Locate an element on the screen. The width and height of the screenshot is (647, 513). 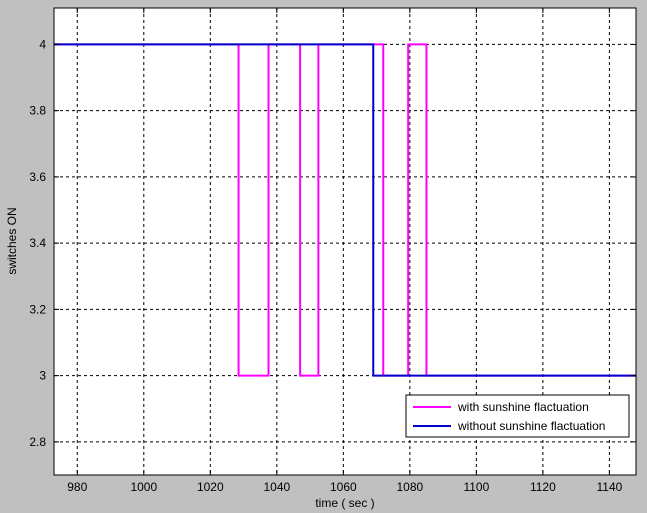
x-tick-label: 1080 is located at coordinates (409, 487).